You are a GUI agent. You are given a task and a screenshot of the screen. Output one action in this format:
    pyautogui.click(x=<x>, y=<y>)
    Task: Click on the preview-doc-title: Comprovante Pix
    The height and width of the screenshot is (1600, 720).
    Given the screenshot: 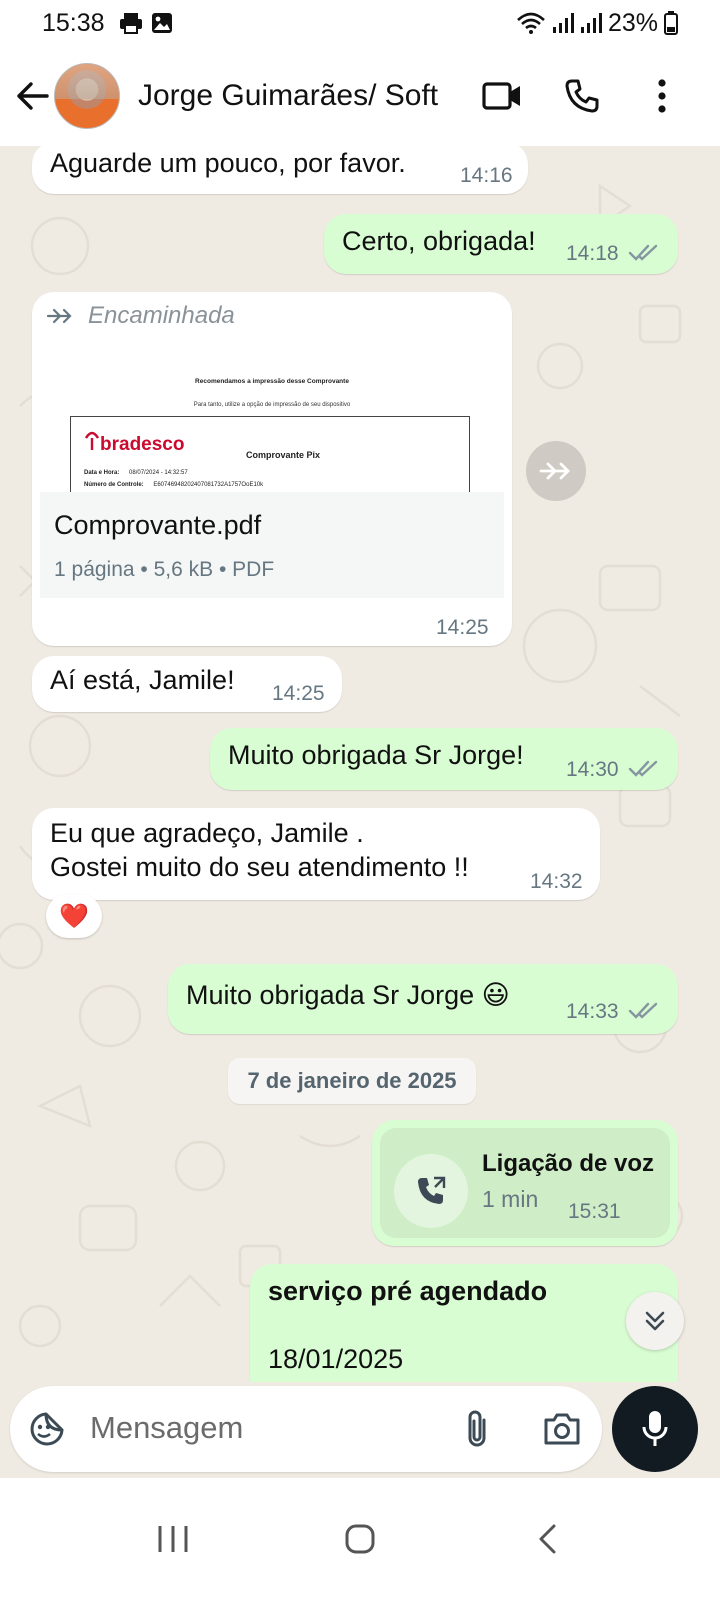 What is the action you would take?
    pyautogui.click(x=283, y=455)
    